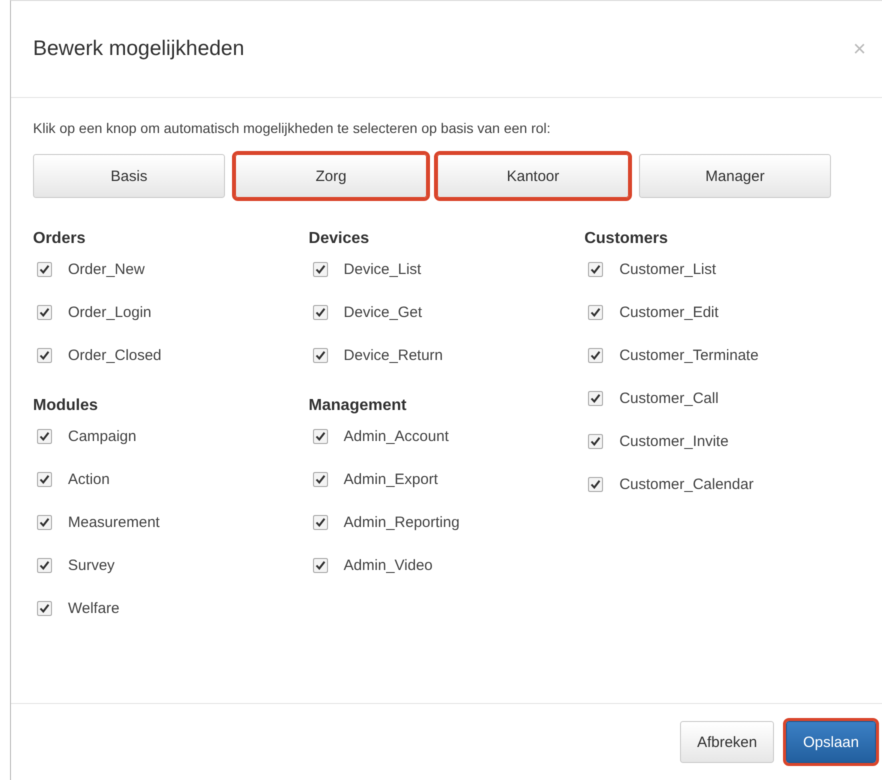  What do you see at coordinates (383, 312) in the screenshot?
I see `checkbox-label: Device_Get` at bounding box center [383, 312].